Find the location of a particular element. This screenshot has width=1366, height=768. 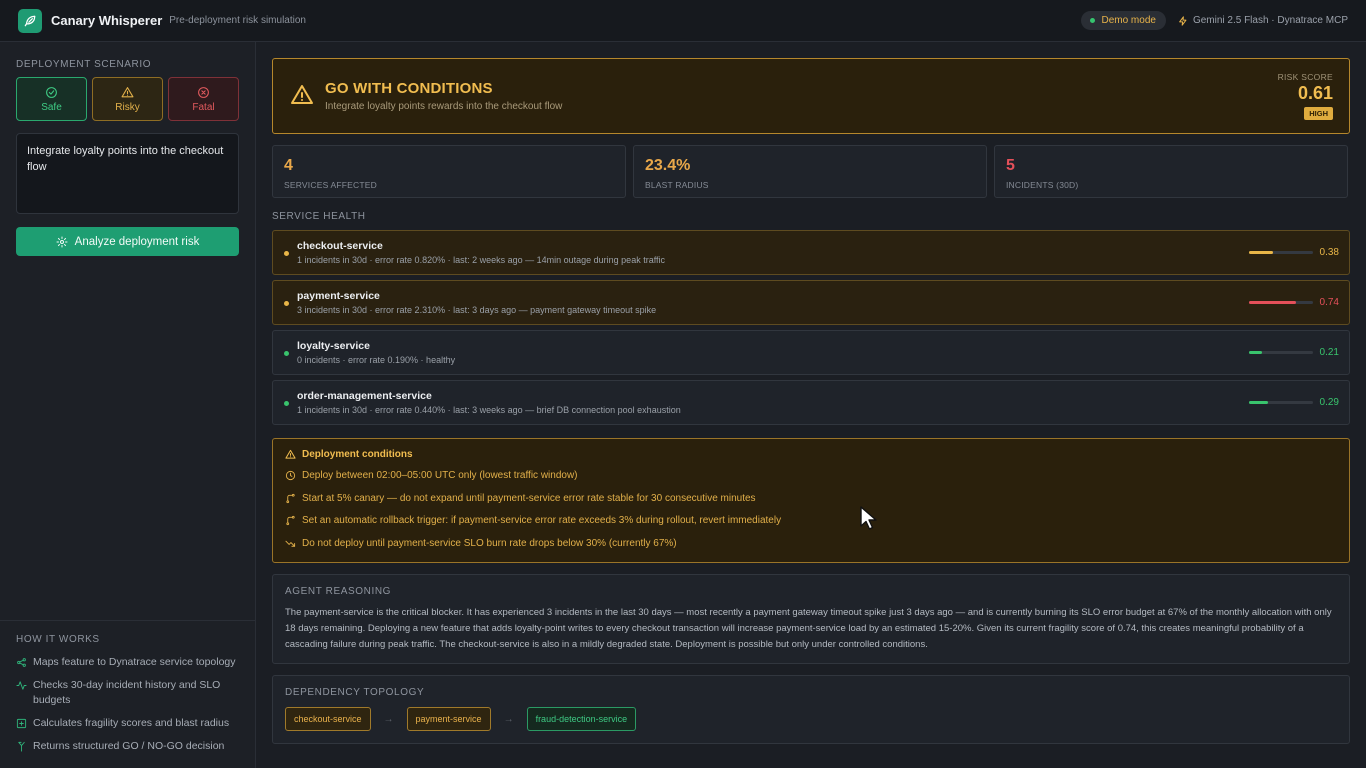

demo-mode-label: Demo mode is located at coordinates (1128, 20).